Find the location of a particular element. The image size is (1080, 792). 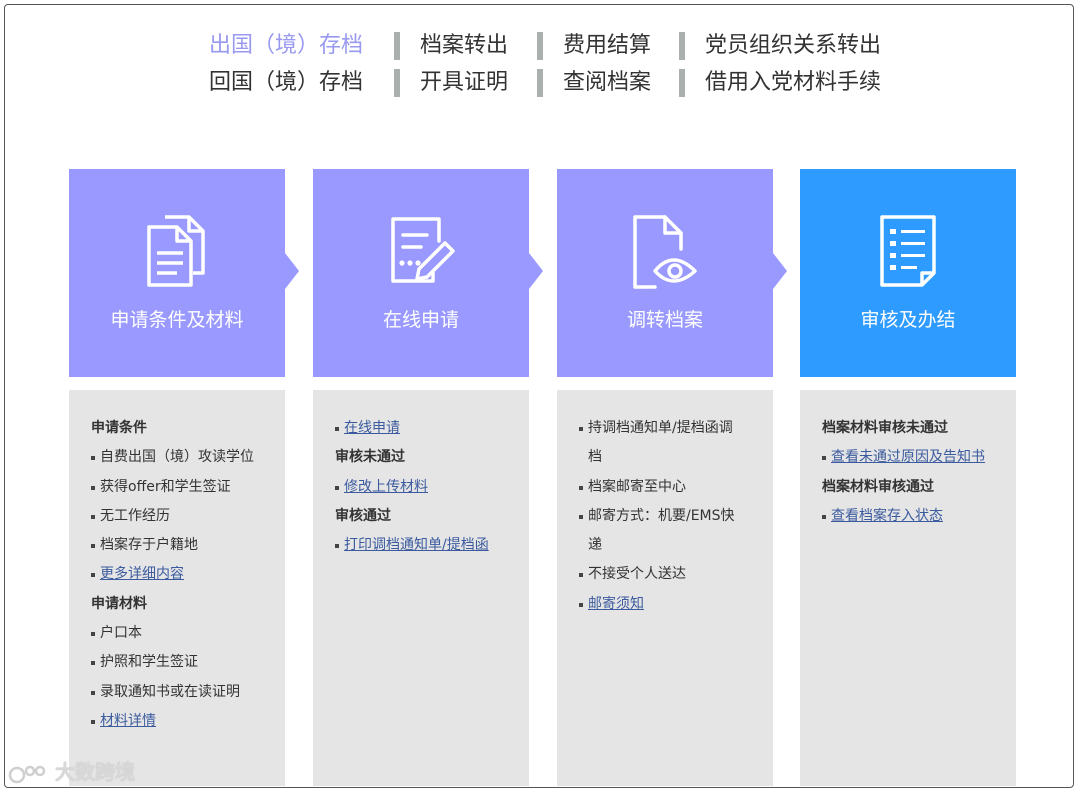

modify-upload-link: 修改上传材料 is located at coordinates (386, 487).